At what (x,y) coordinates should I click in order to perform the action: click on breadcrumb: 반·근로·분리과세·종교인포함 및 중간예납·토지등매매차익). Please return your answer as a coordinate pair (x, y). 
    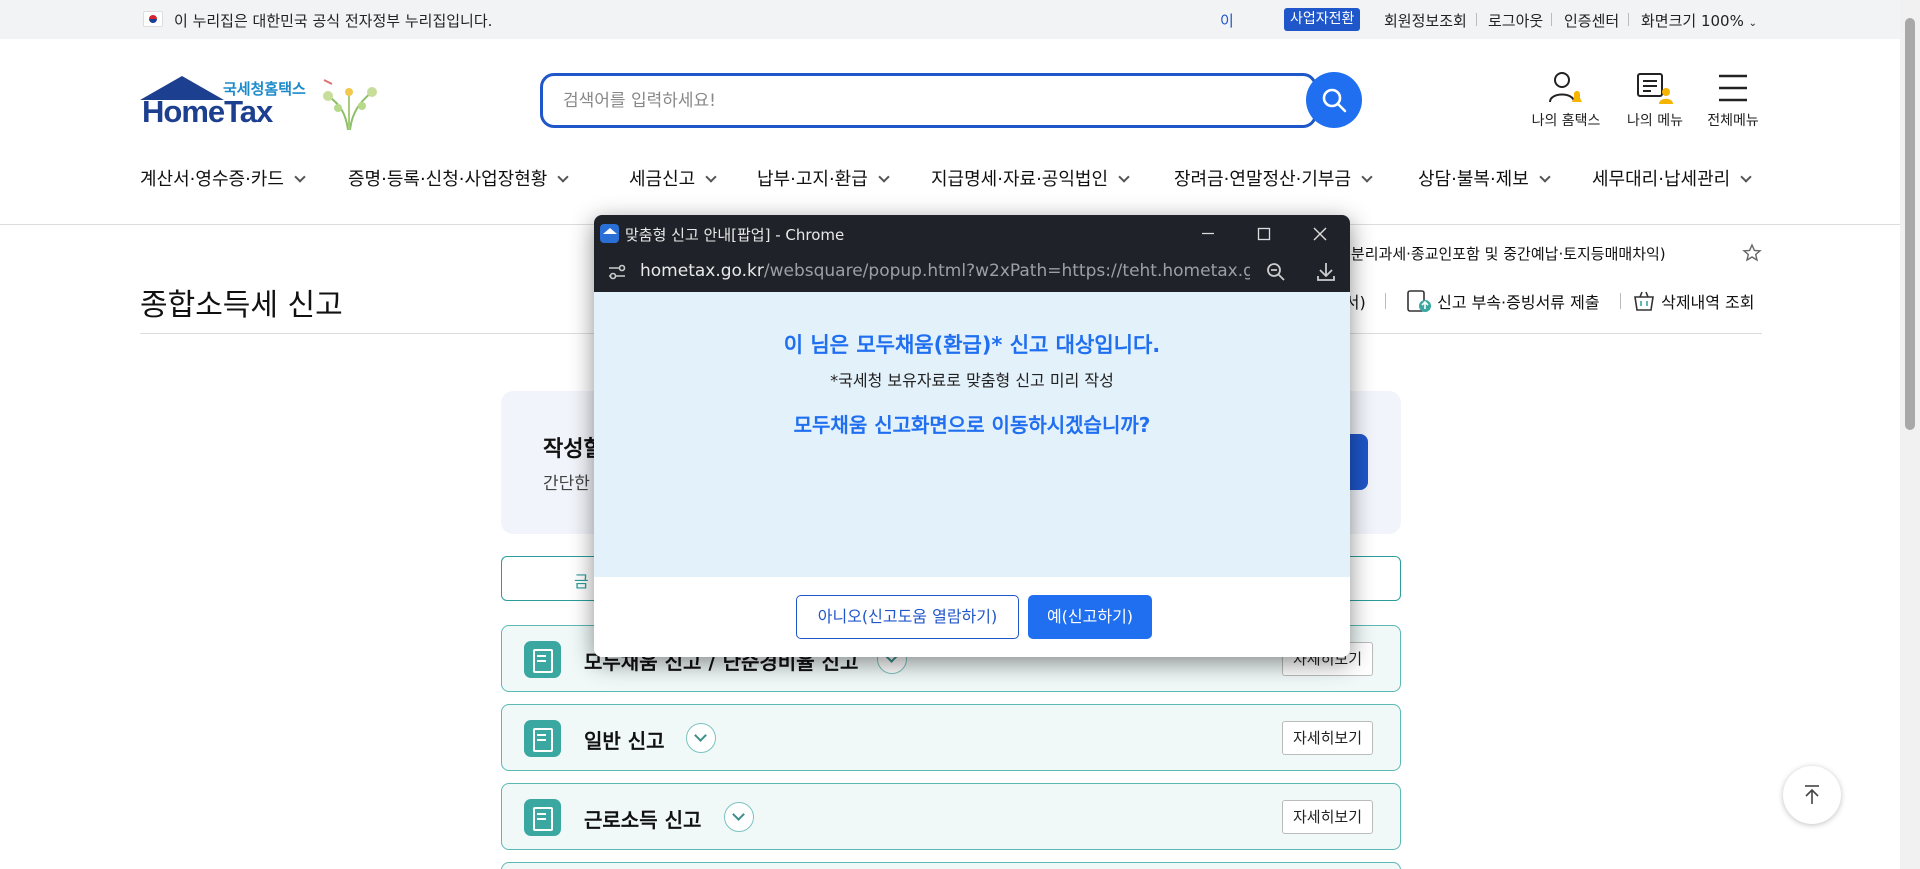
    Looking at the image, I should click on (1483, 254).